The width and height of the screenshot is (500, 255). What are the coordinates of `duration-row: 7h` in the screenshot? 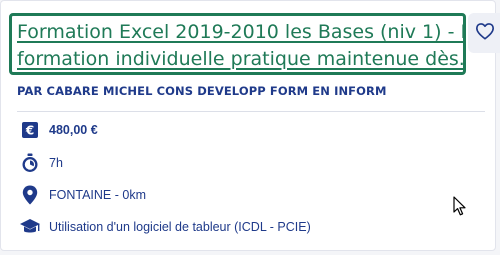 It's located at (41, 163).